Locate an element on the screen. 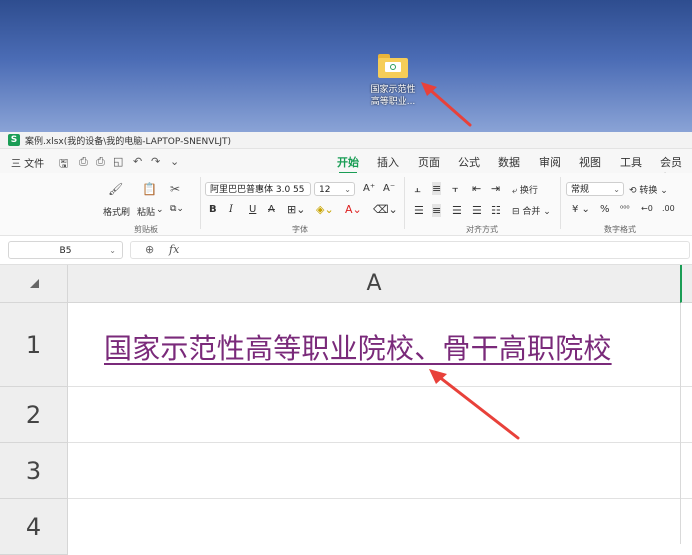  fx-icon: fx is located at coordinates (174, 249).